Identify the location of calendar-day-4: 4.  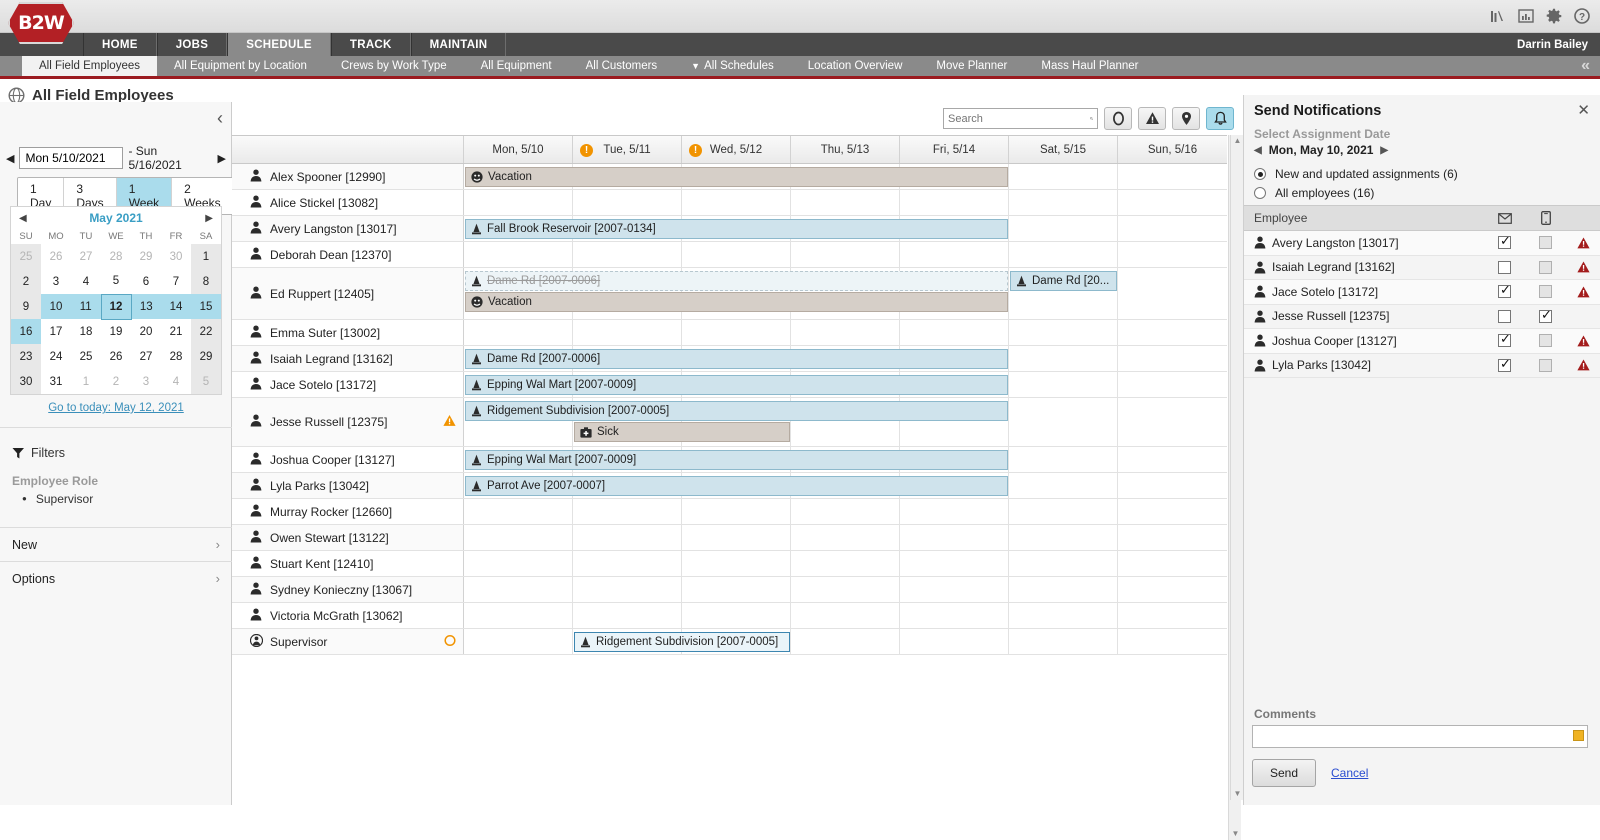
(176, 381).